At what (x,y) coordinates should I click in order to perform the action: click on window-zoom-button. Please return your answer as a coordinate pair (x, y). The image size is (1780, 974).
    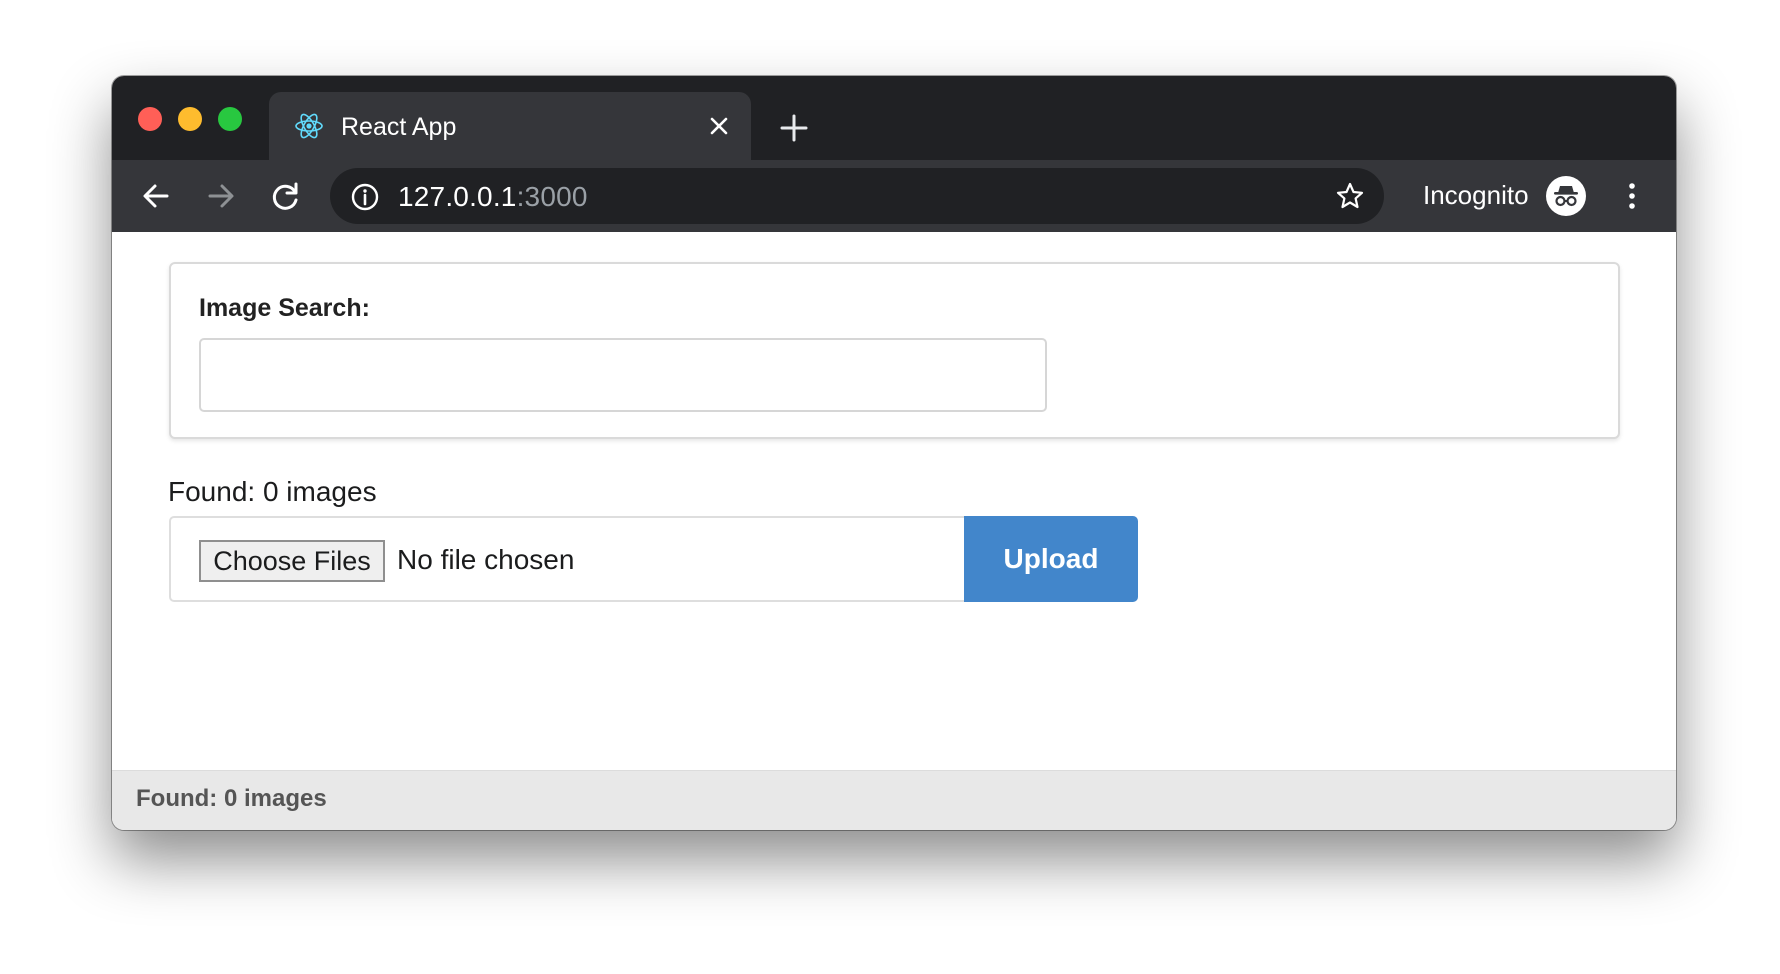
    Looking at the image, I should click on (230, 119).